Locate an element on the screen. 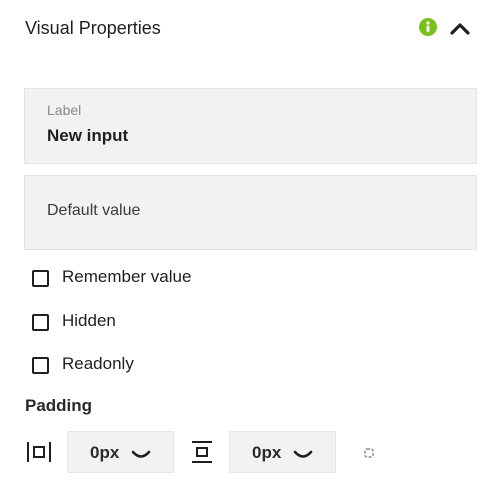 This screenshot has width=501, height=493. info-icon is located at coordinates (428, 27).